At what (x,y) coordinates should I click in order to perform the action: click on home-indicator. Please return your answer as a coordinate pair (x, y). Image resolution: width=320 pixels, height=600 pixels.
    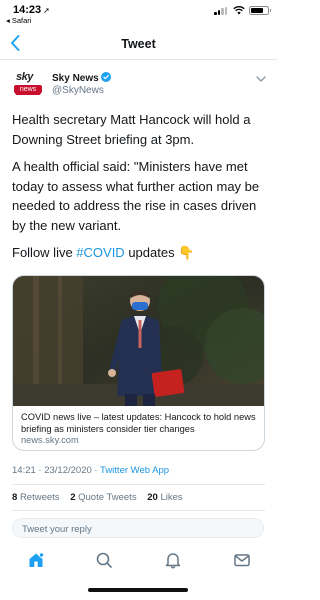
    Looking at the image, I should click on (138, 590).